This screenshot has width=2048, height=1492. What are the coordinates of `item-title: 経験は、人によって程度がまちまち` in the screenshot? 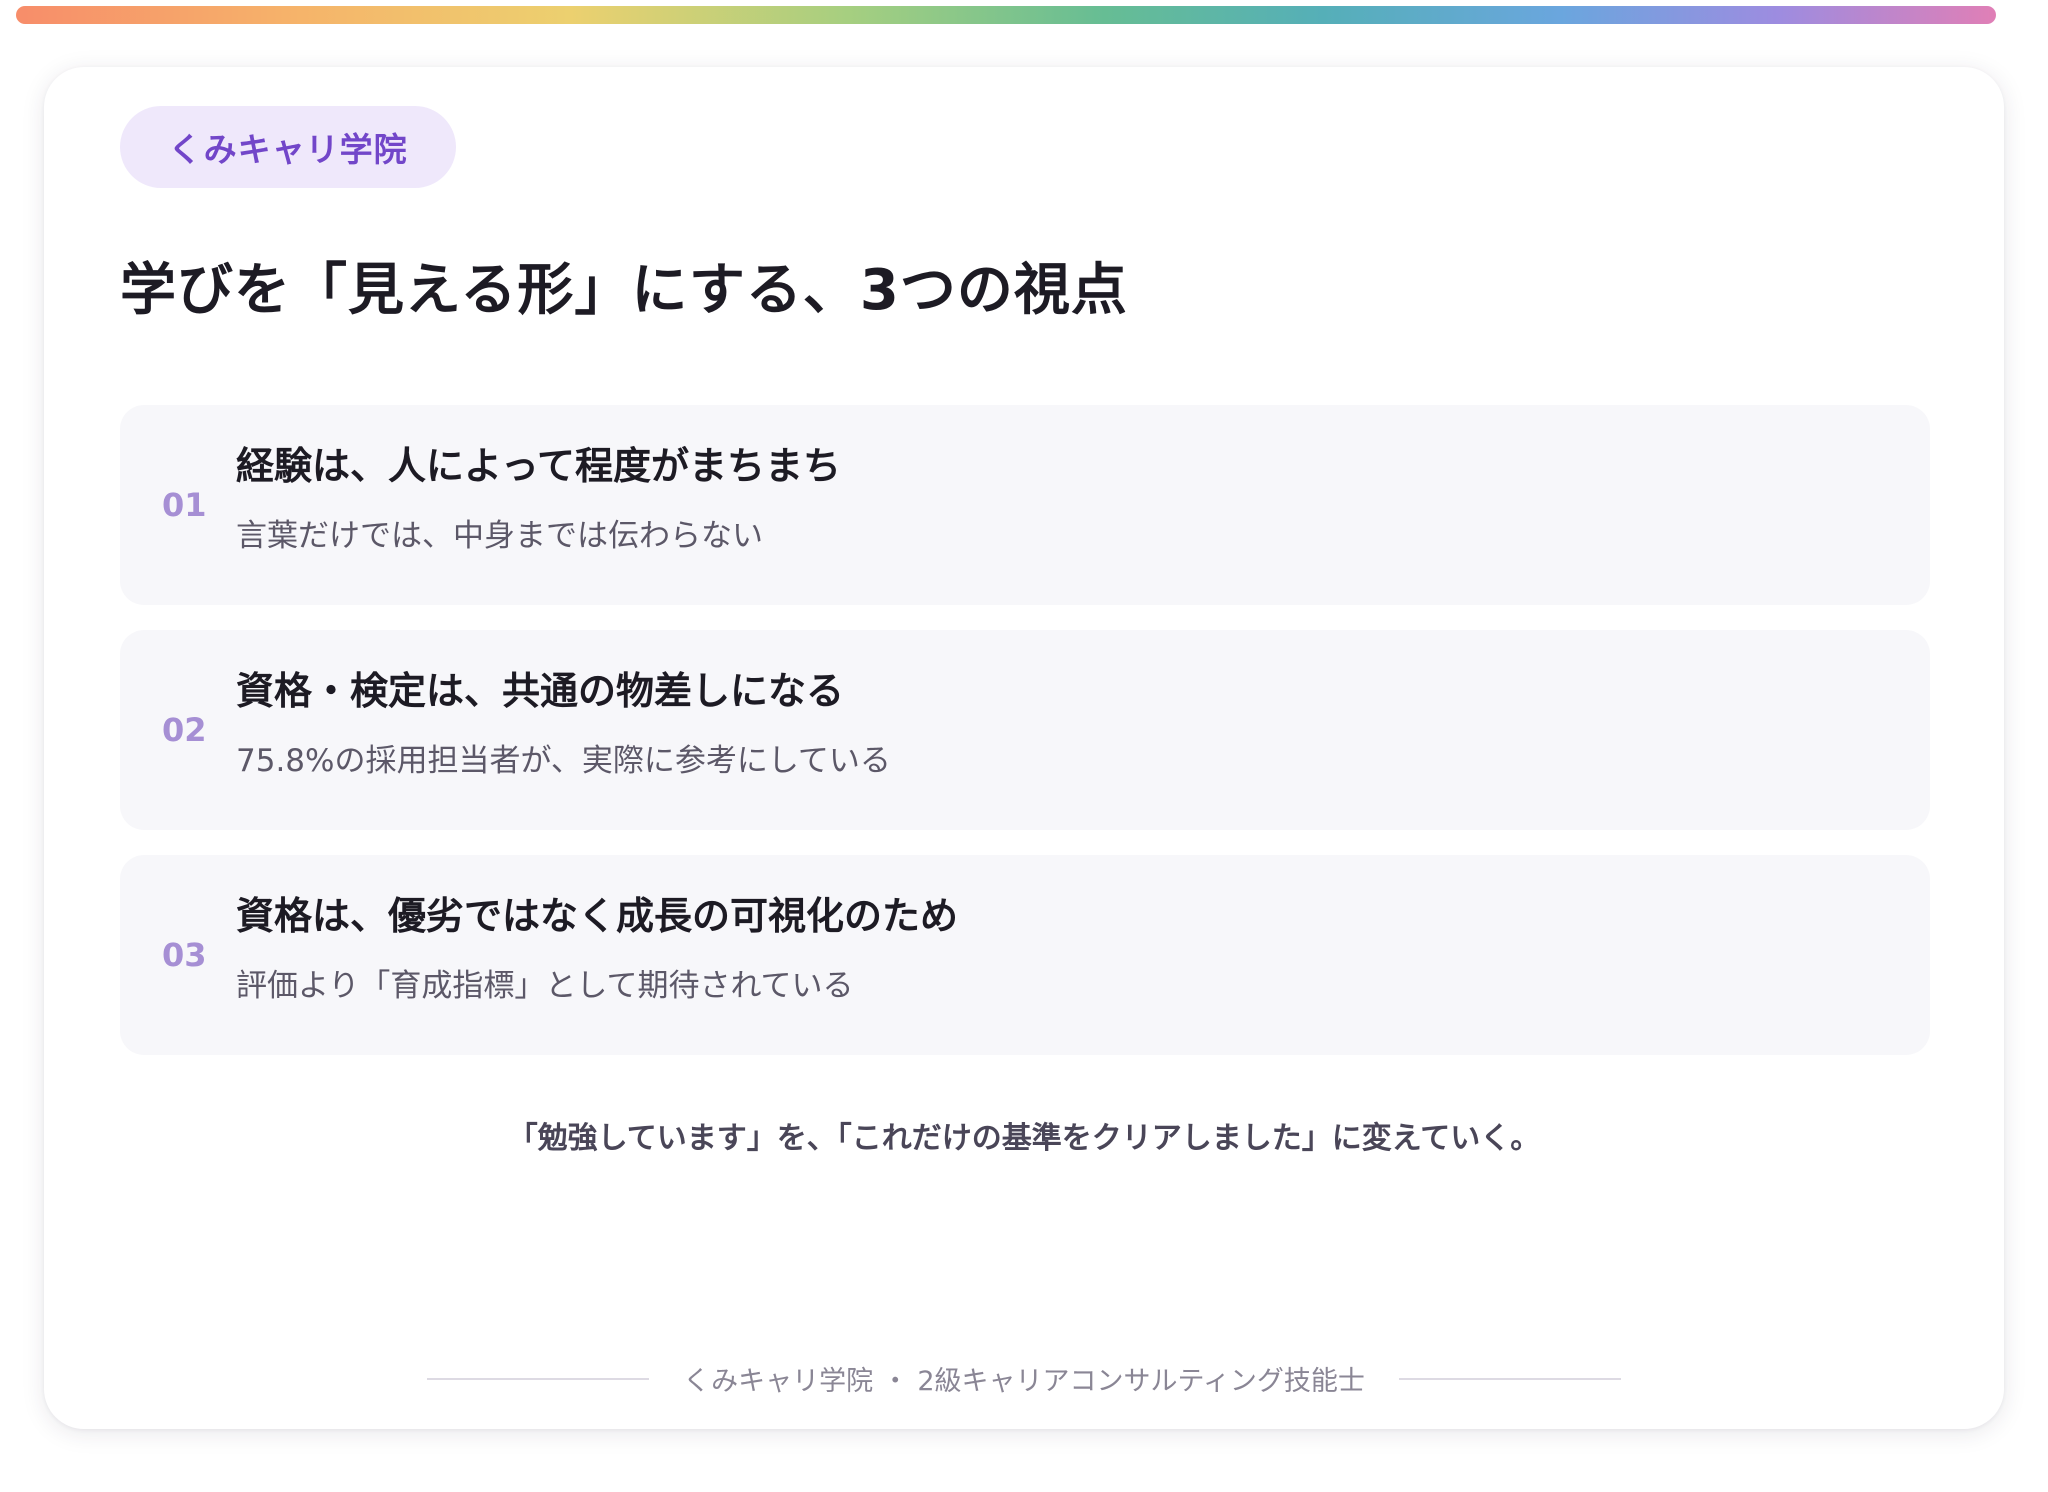 It's located at (538, 466).